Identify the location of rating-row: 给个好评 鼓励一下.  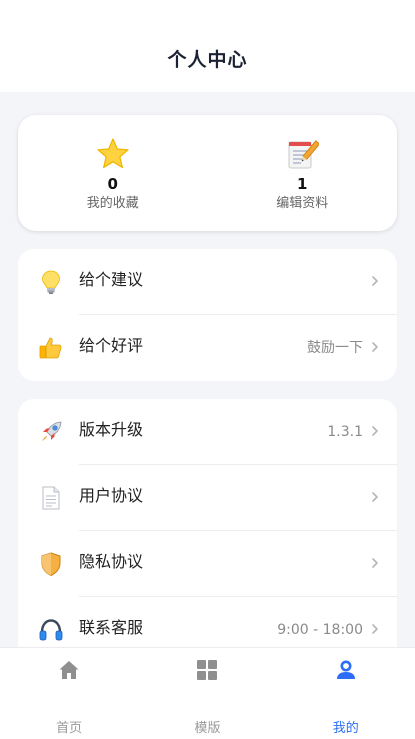
(207, 348).